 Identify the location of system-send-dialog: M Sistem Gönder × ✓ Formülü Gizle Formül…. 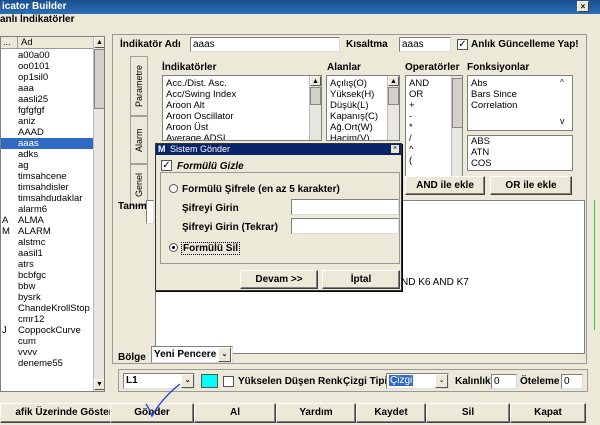
(278, 217).